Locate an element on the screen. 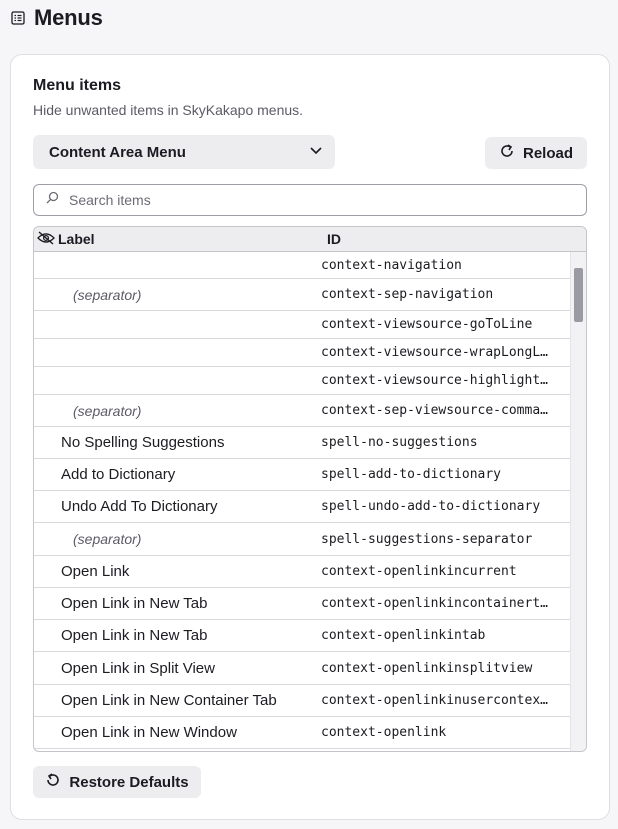  item-id: spell-add-to-dictionary is located at coordinates (411, 474).